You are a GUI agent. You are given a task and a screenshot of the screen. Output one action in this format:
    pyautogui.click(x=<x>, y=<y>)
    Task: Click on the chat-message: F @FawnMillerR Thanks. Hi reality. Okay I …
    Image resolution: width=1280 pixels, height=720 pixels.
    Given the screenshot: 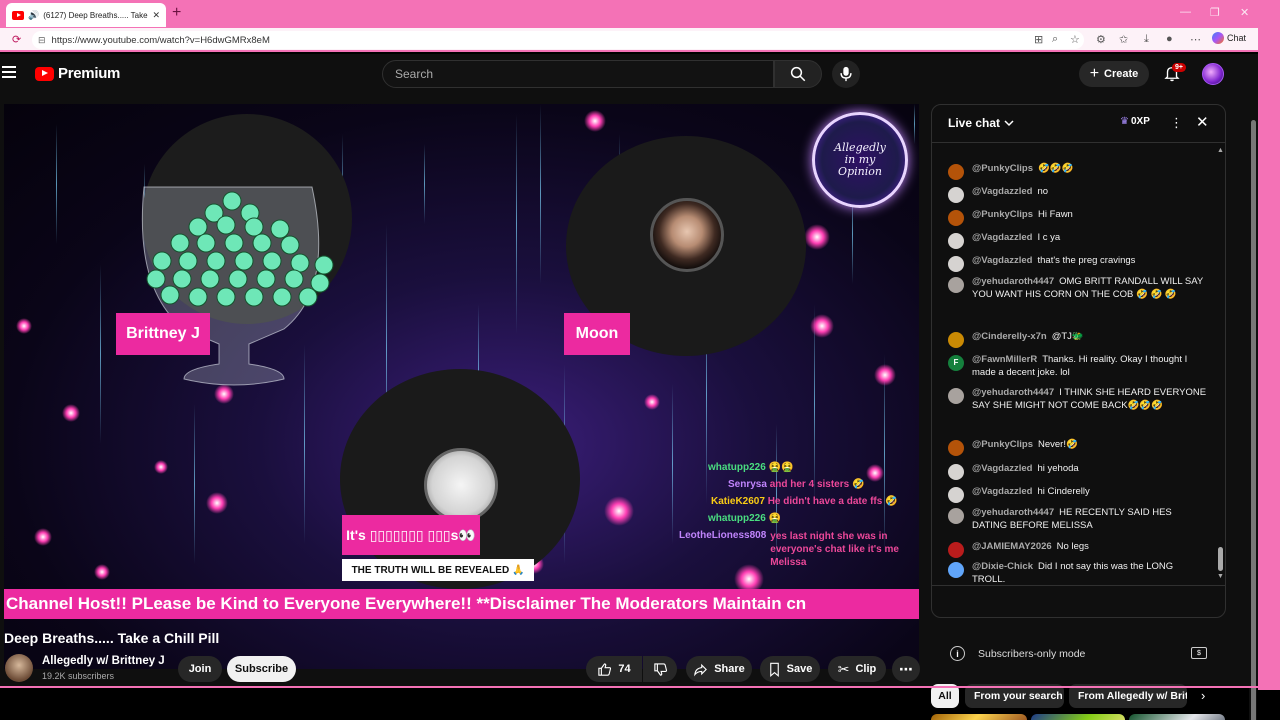 What is the action you would take?
    pyautogui.click(x=1078, y=366)
    